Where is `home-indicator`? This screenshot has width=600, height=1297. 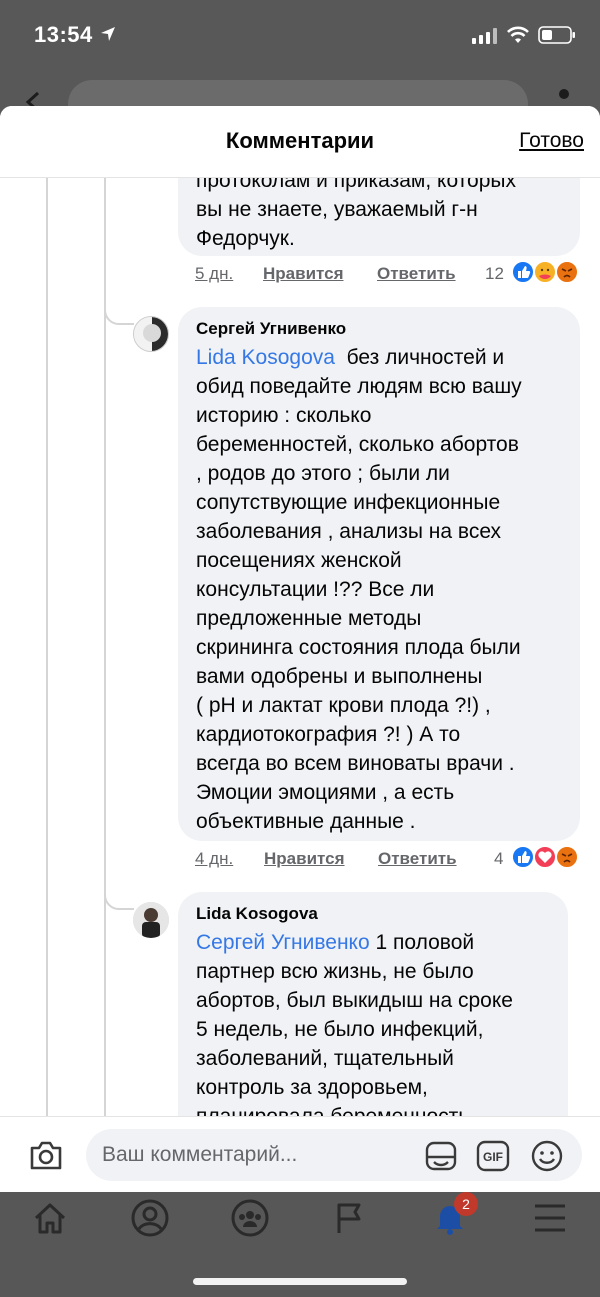 home-indicator is located at coordinates (300, 1281).